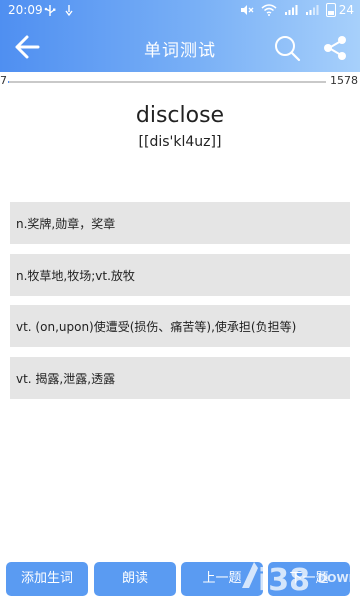  What do you see at coordinates (180, 51) in the screenshot?
I see `page-title: 单词测试` at bounding box center [180, 51].